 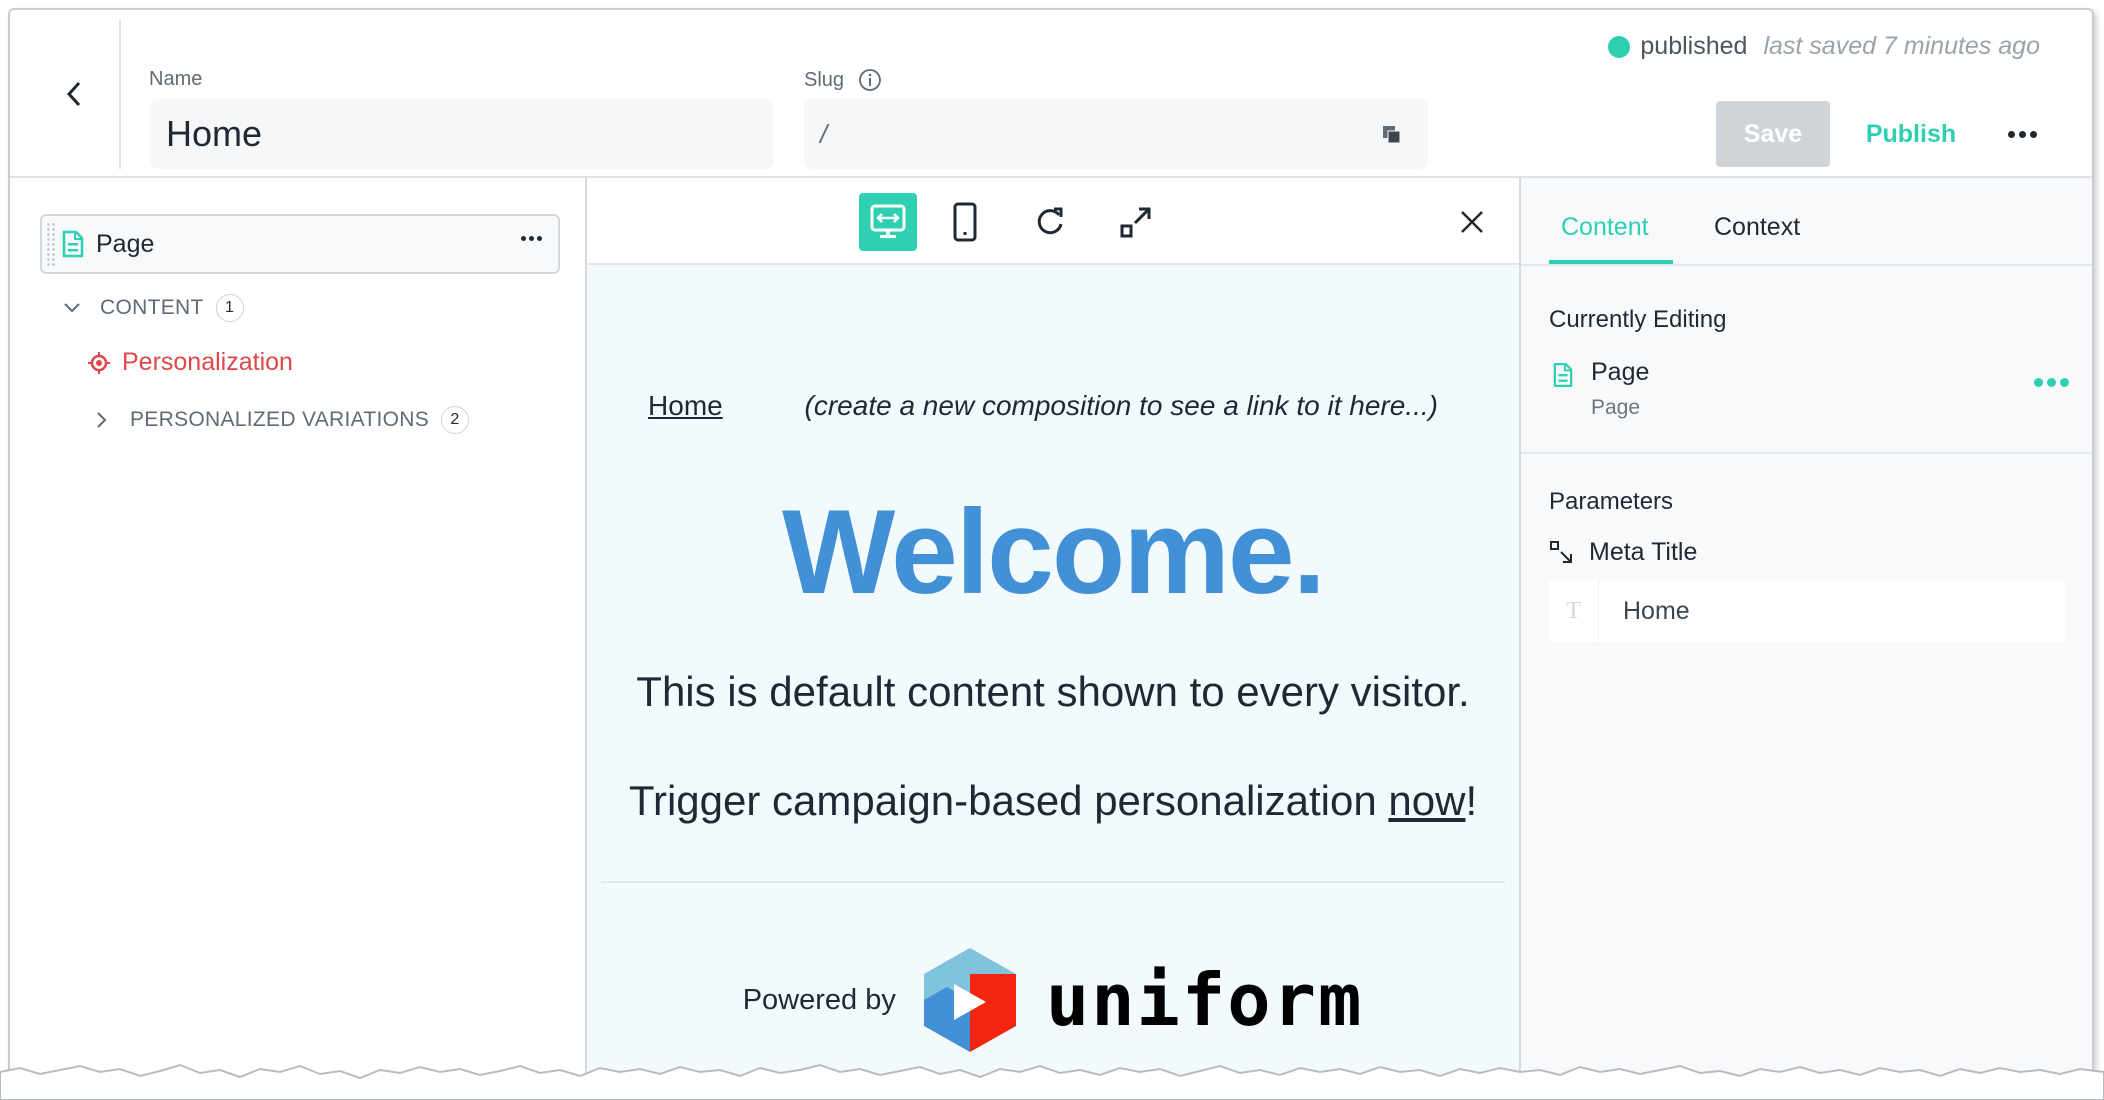 I want to click on info-icon, so click(x=870, y=80).